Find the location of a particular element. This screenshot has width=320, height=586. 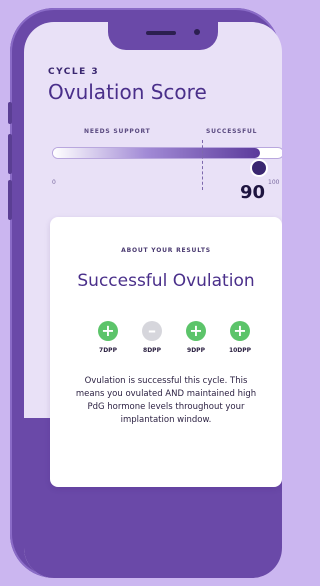

score-track is located at coordinates (167, 153).